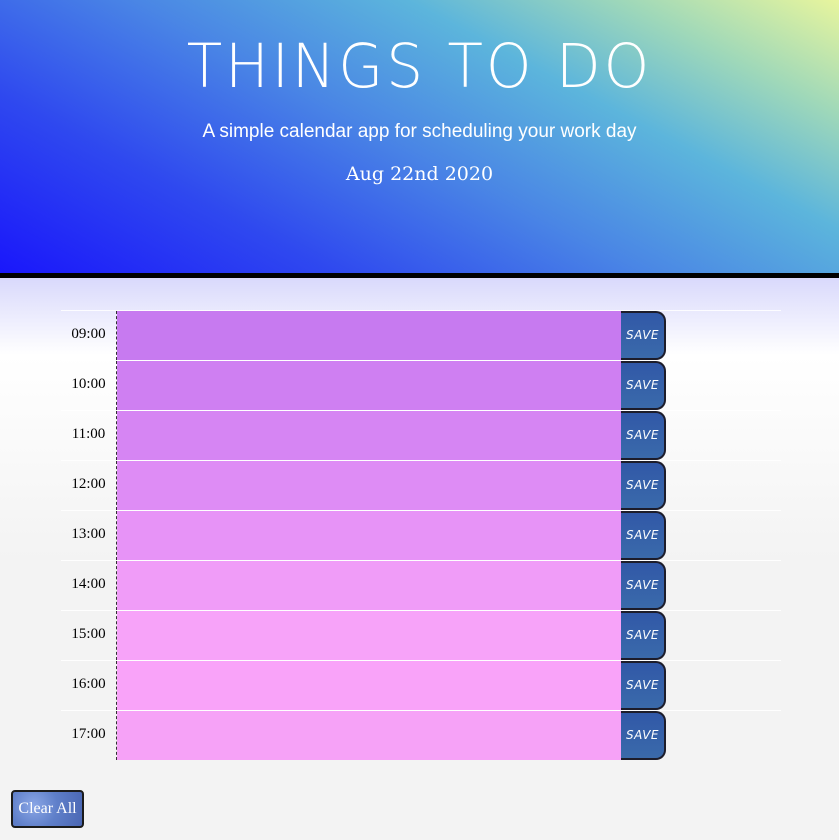 This screenshot has height=840, width=839. I want to click on time-block-row: 15:00 SAVE, so click(421, 635).